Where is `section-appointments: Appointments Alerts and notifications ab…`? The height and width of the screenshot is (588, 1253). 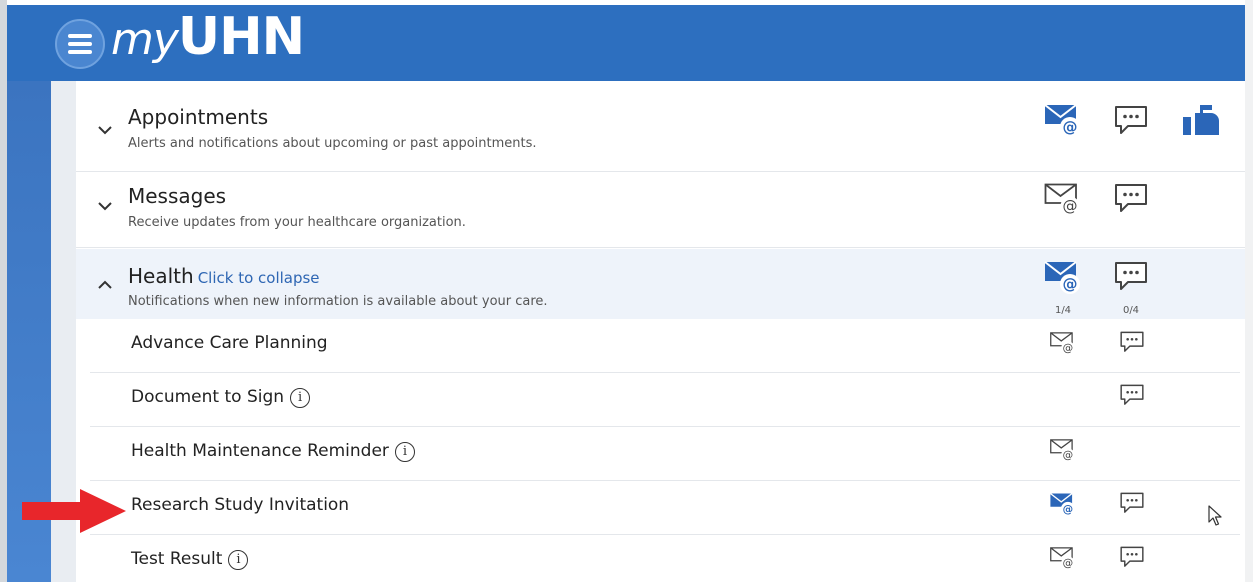
section-appointments: Appointments Alerts and notifications ab… is located at coordinates (660, 131).